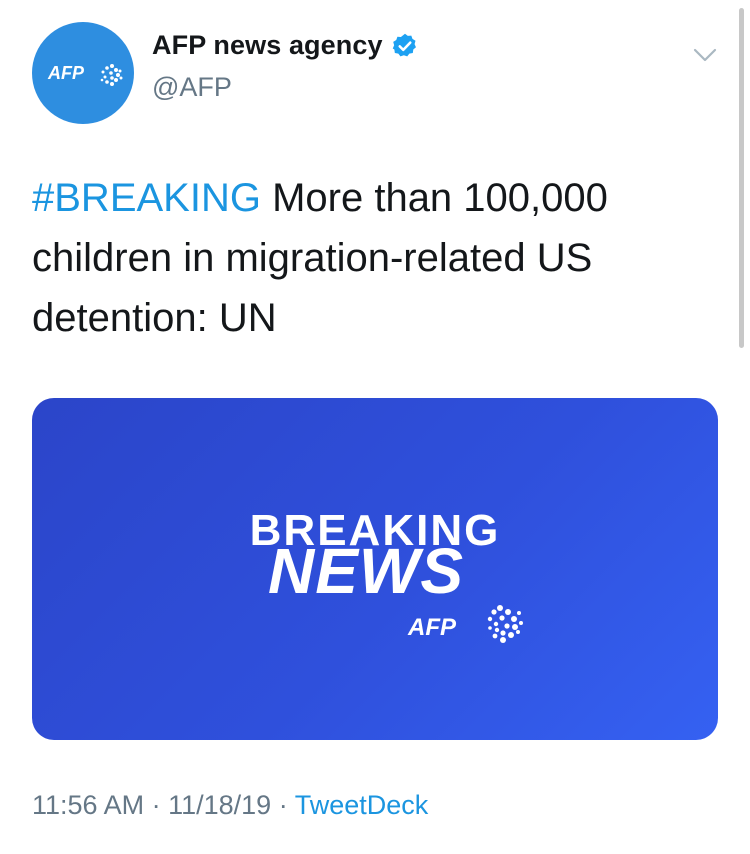  Describe the element at coordinates (741, 178) in the screenshot. I see `scrollbar` at that location.